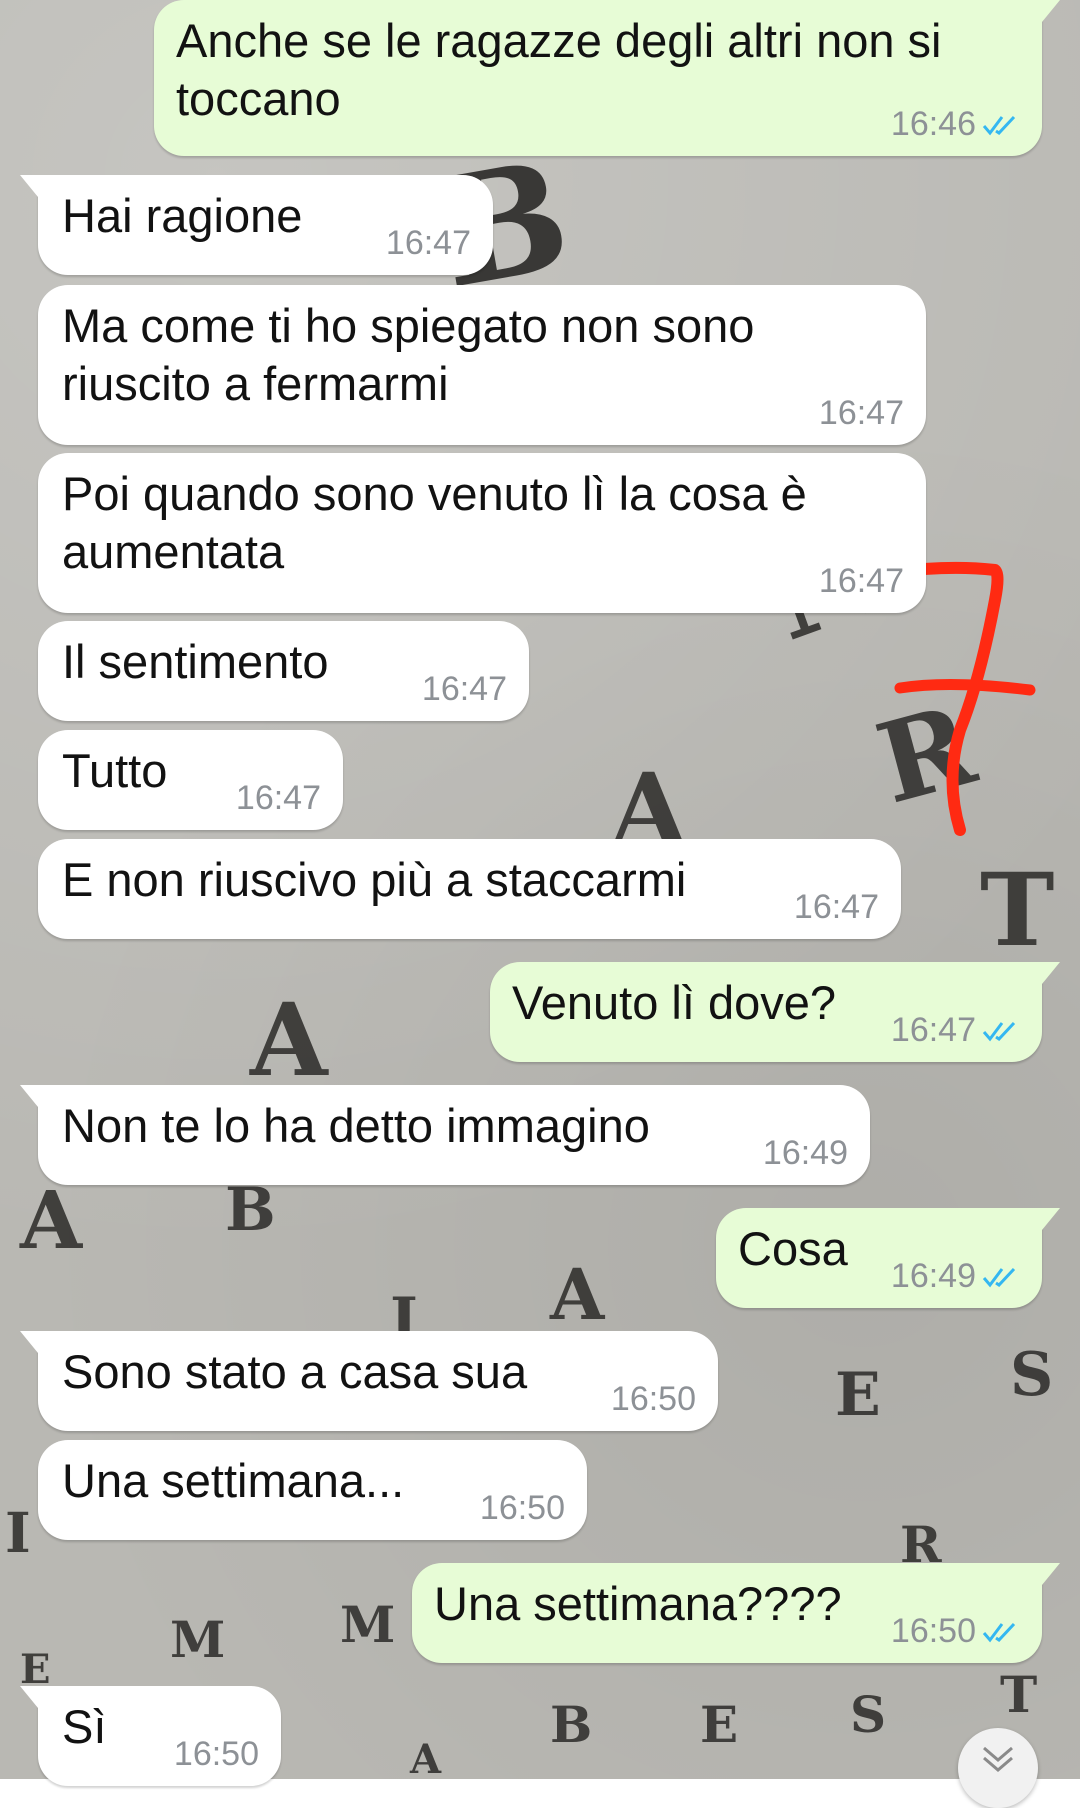  I want to click on message-bubble-incoming: Sono stato a casa sua 16:50, so click(369, 1381).